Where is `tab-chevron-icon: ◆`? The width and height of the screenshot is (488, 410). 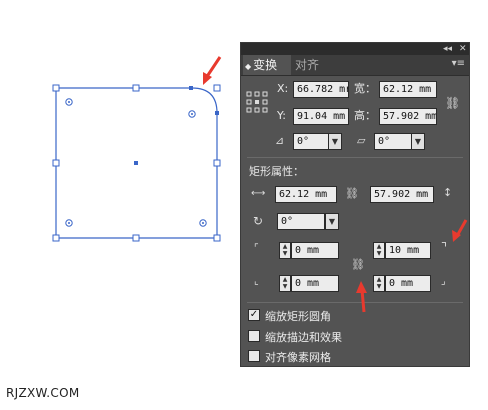 tab-chevron-icon: ◆ is located at coordinates (248, 66).